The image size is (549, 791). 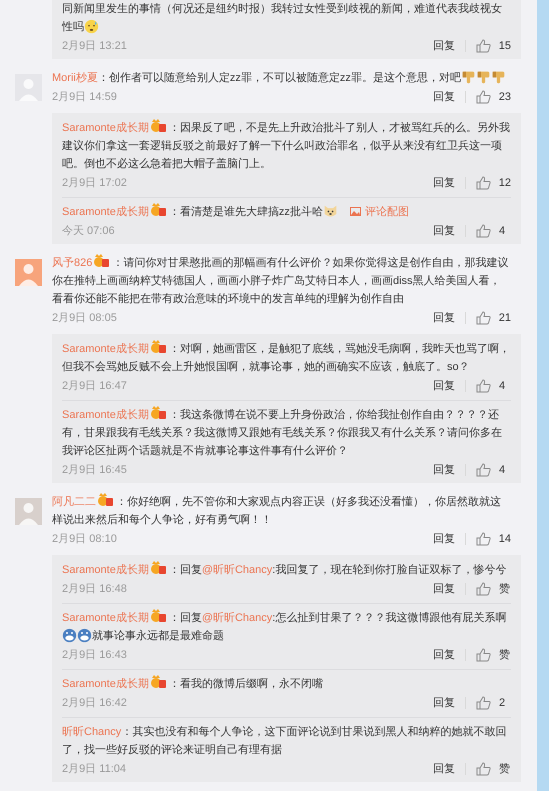 I want to click on comment-time: 2月9日 08:10, so click(x=84, y=539).